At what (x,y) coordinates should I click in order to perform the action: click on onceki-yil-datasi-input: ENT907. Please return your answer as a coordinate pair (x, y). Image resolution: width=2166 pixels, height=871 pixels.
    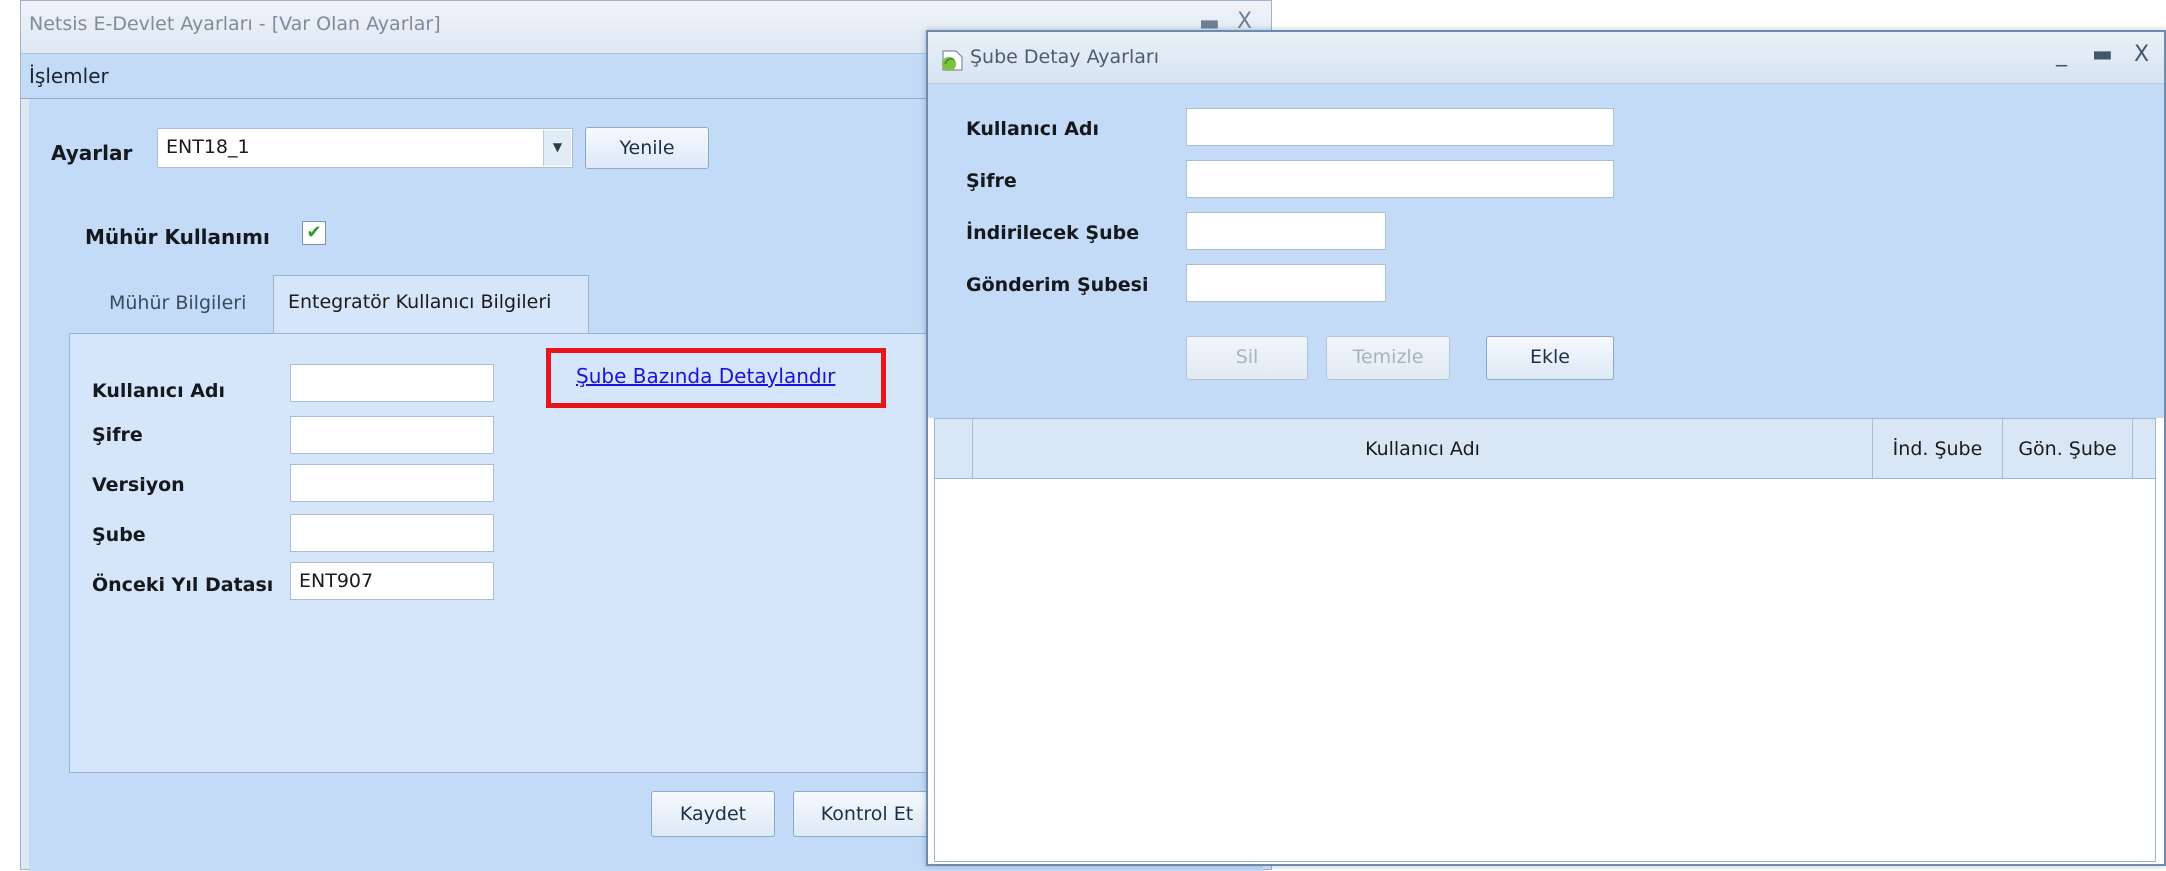
    Looking at the image, I should click on (392, 581).